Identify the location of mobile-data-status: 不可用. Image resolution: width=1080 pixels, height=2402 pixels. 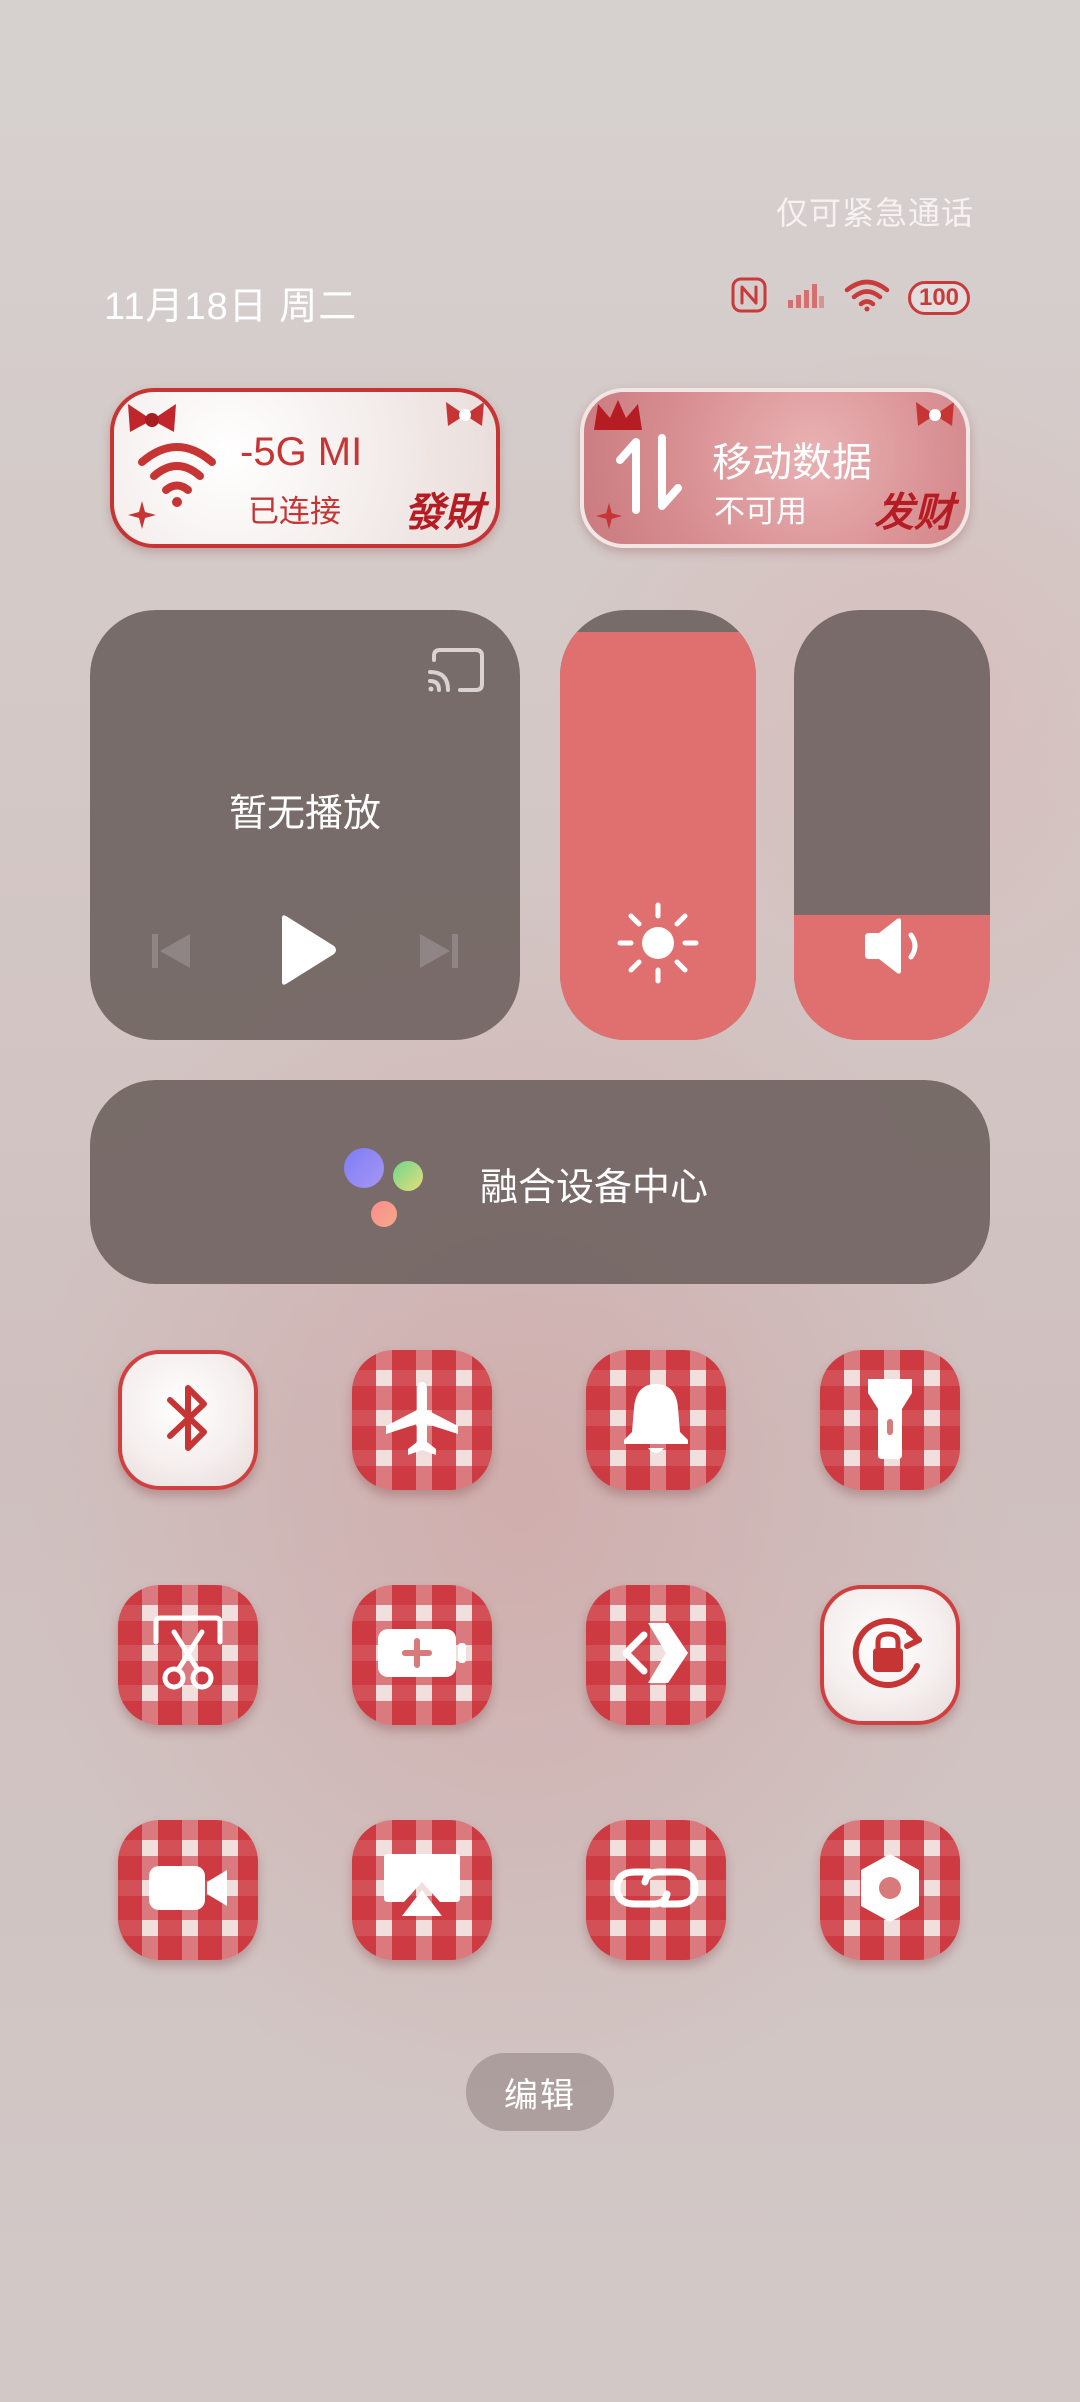
(760, 511).